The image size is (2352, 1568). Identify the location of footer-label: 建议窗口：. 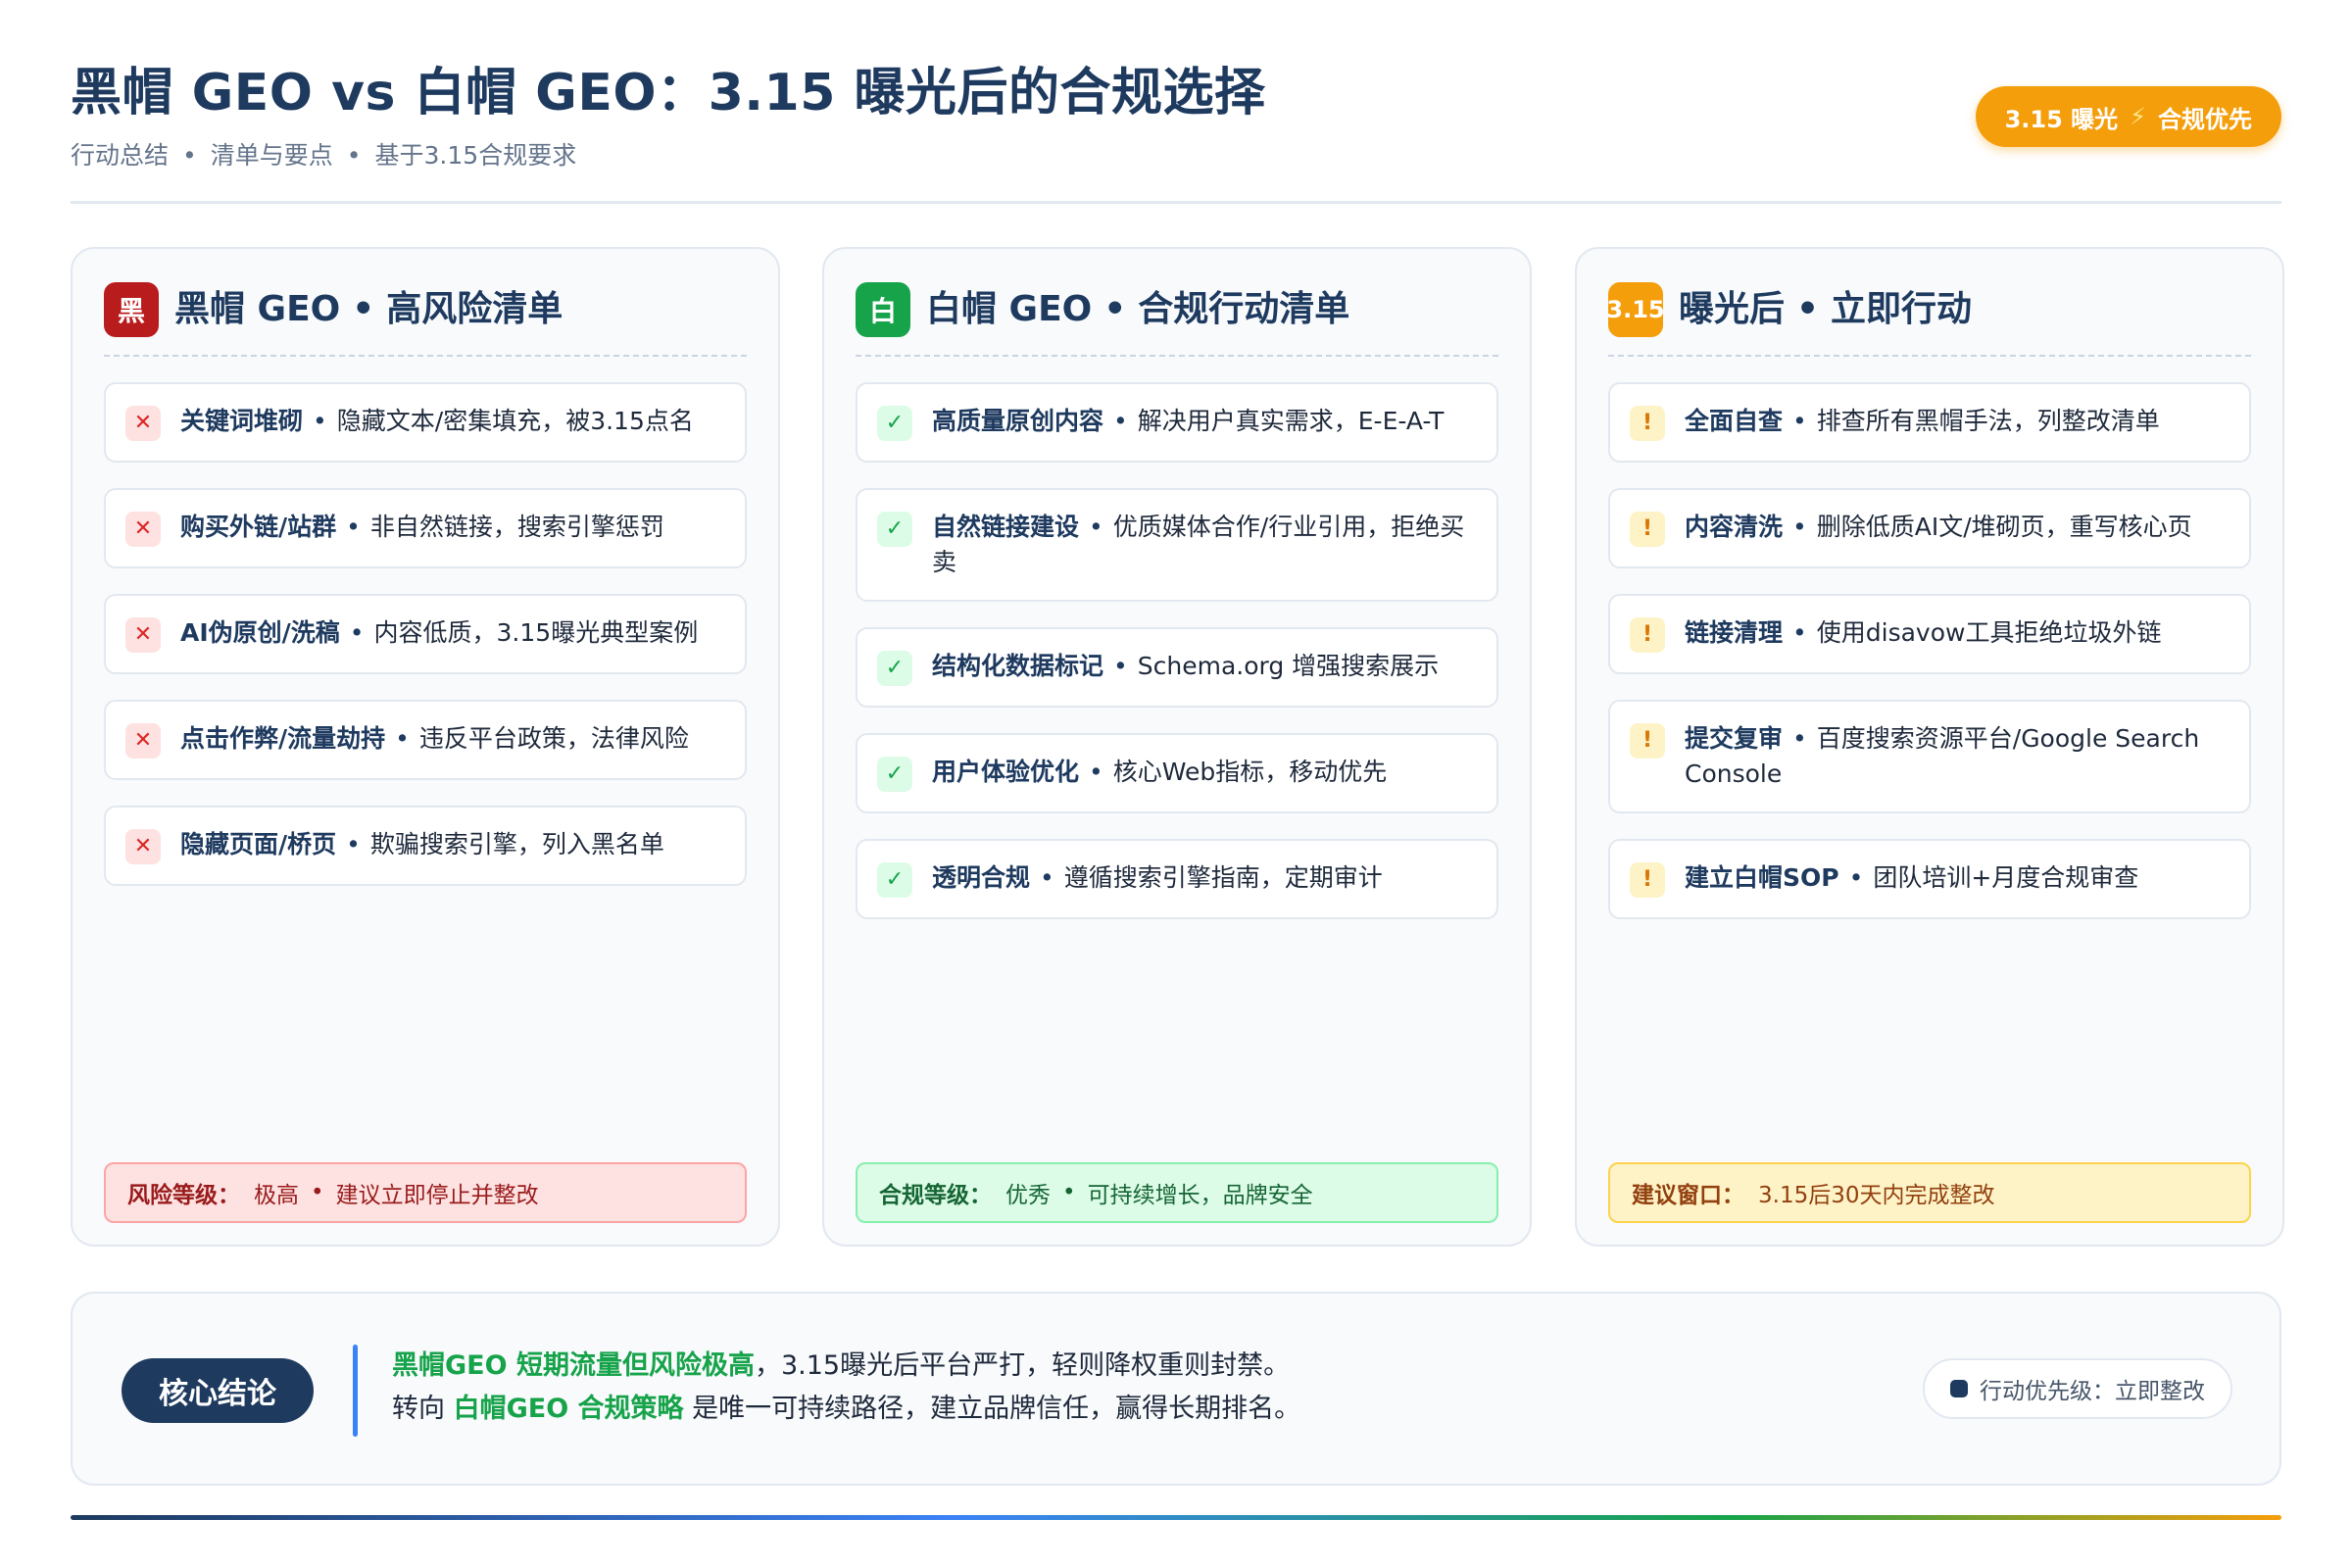
(1688, 1195).